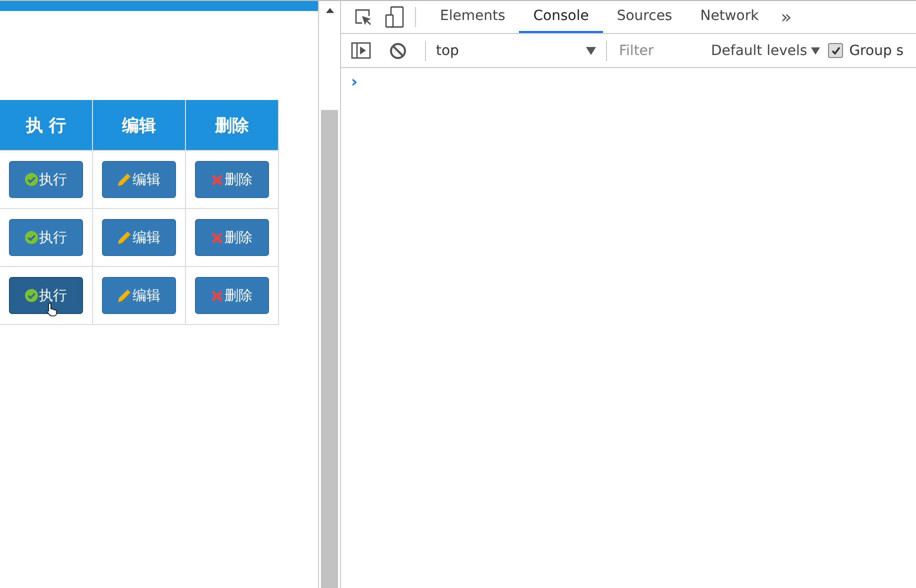  Describe the element at coordinates (395, 17) in the screenshot. I see `device-icon` at that location.